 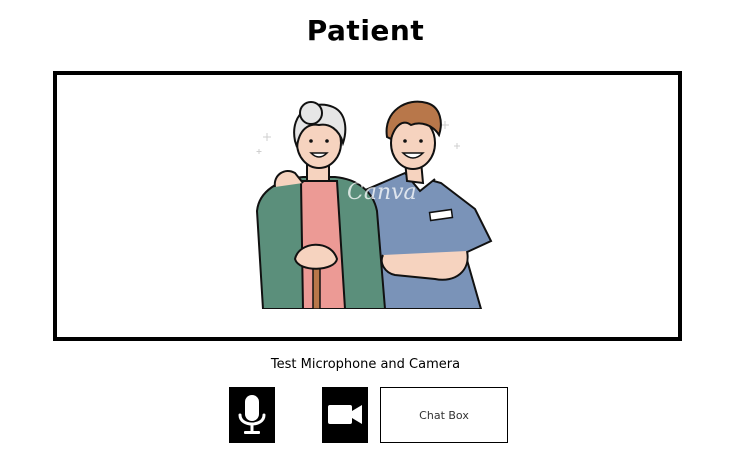 I want to click on camera-button, so click(x=345, y=415).